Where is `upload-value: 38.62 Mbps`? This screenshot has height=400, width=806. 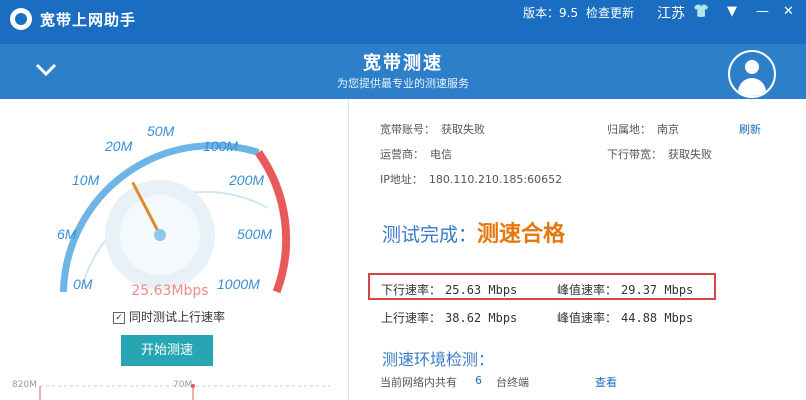
upload-value: 38.62 Mbps is located at coordinates (481, 318).